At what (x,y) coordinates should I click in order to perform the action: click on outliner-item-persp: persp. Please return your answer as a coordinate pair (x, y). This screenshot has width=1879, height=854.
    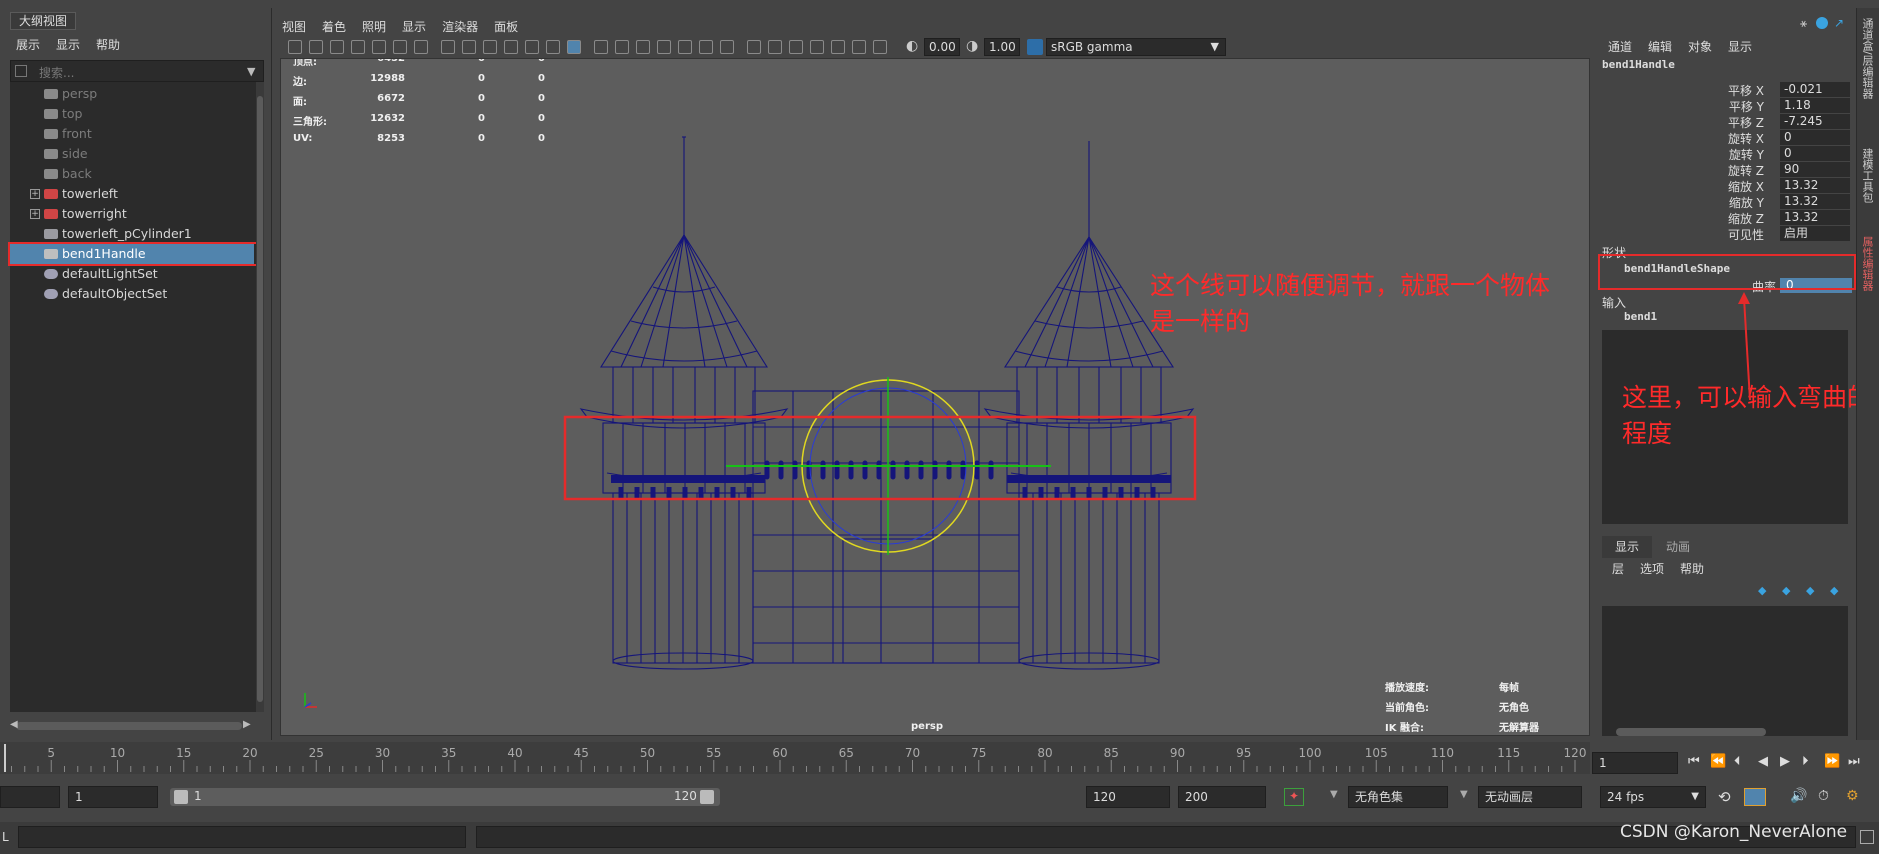
    Looking at the image, I should click on (132, 94).